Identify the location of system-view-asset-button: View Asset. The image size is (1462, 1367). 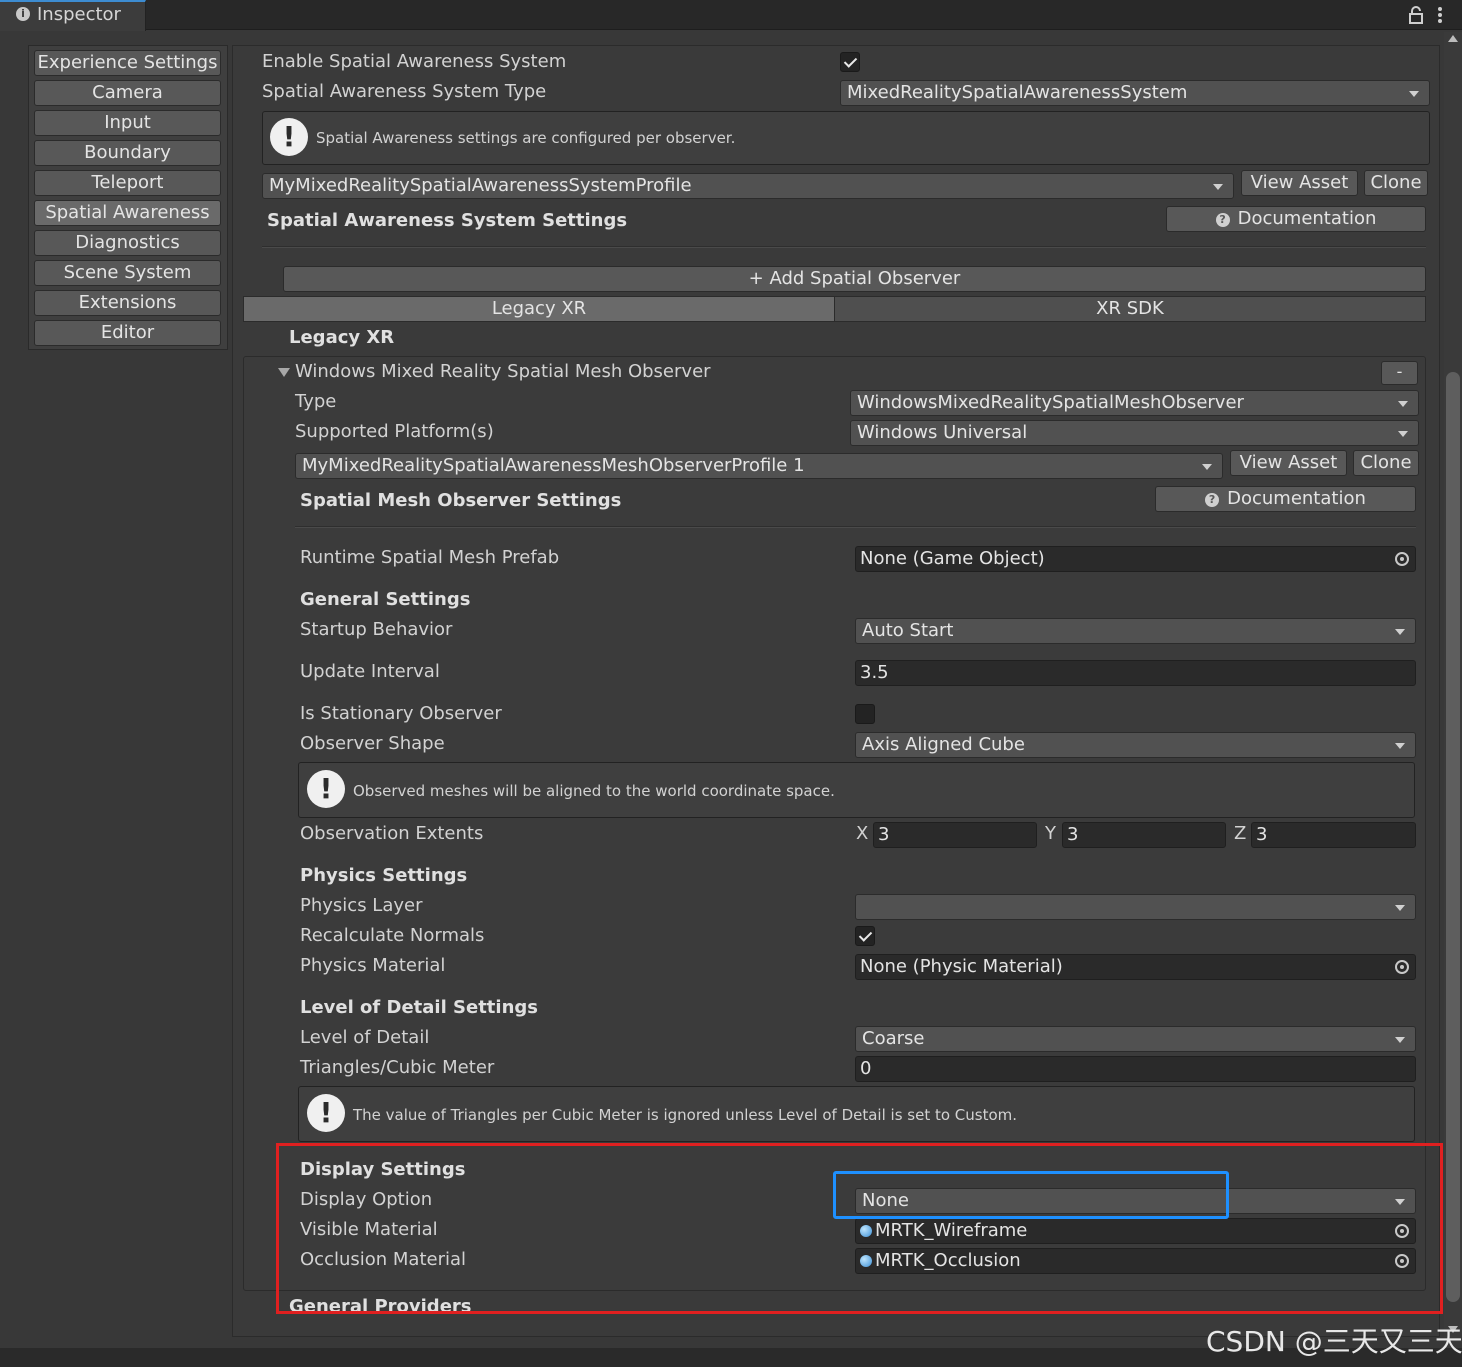
(1299, 183).